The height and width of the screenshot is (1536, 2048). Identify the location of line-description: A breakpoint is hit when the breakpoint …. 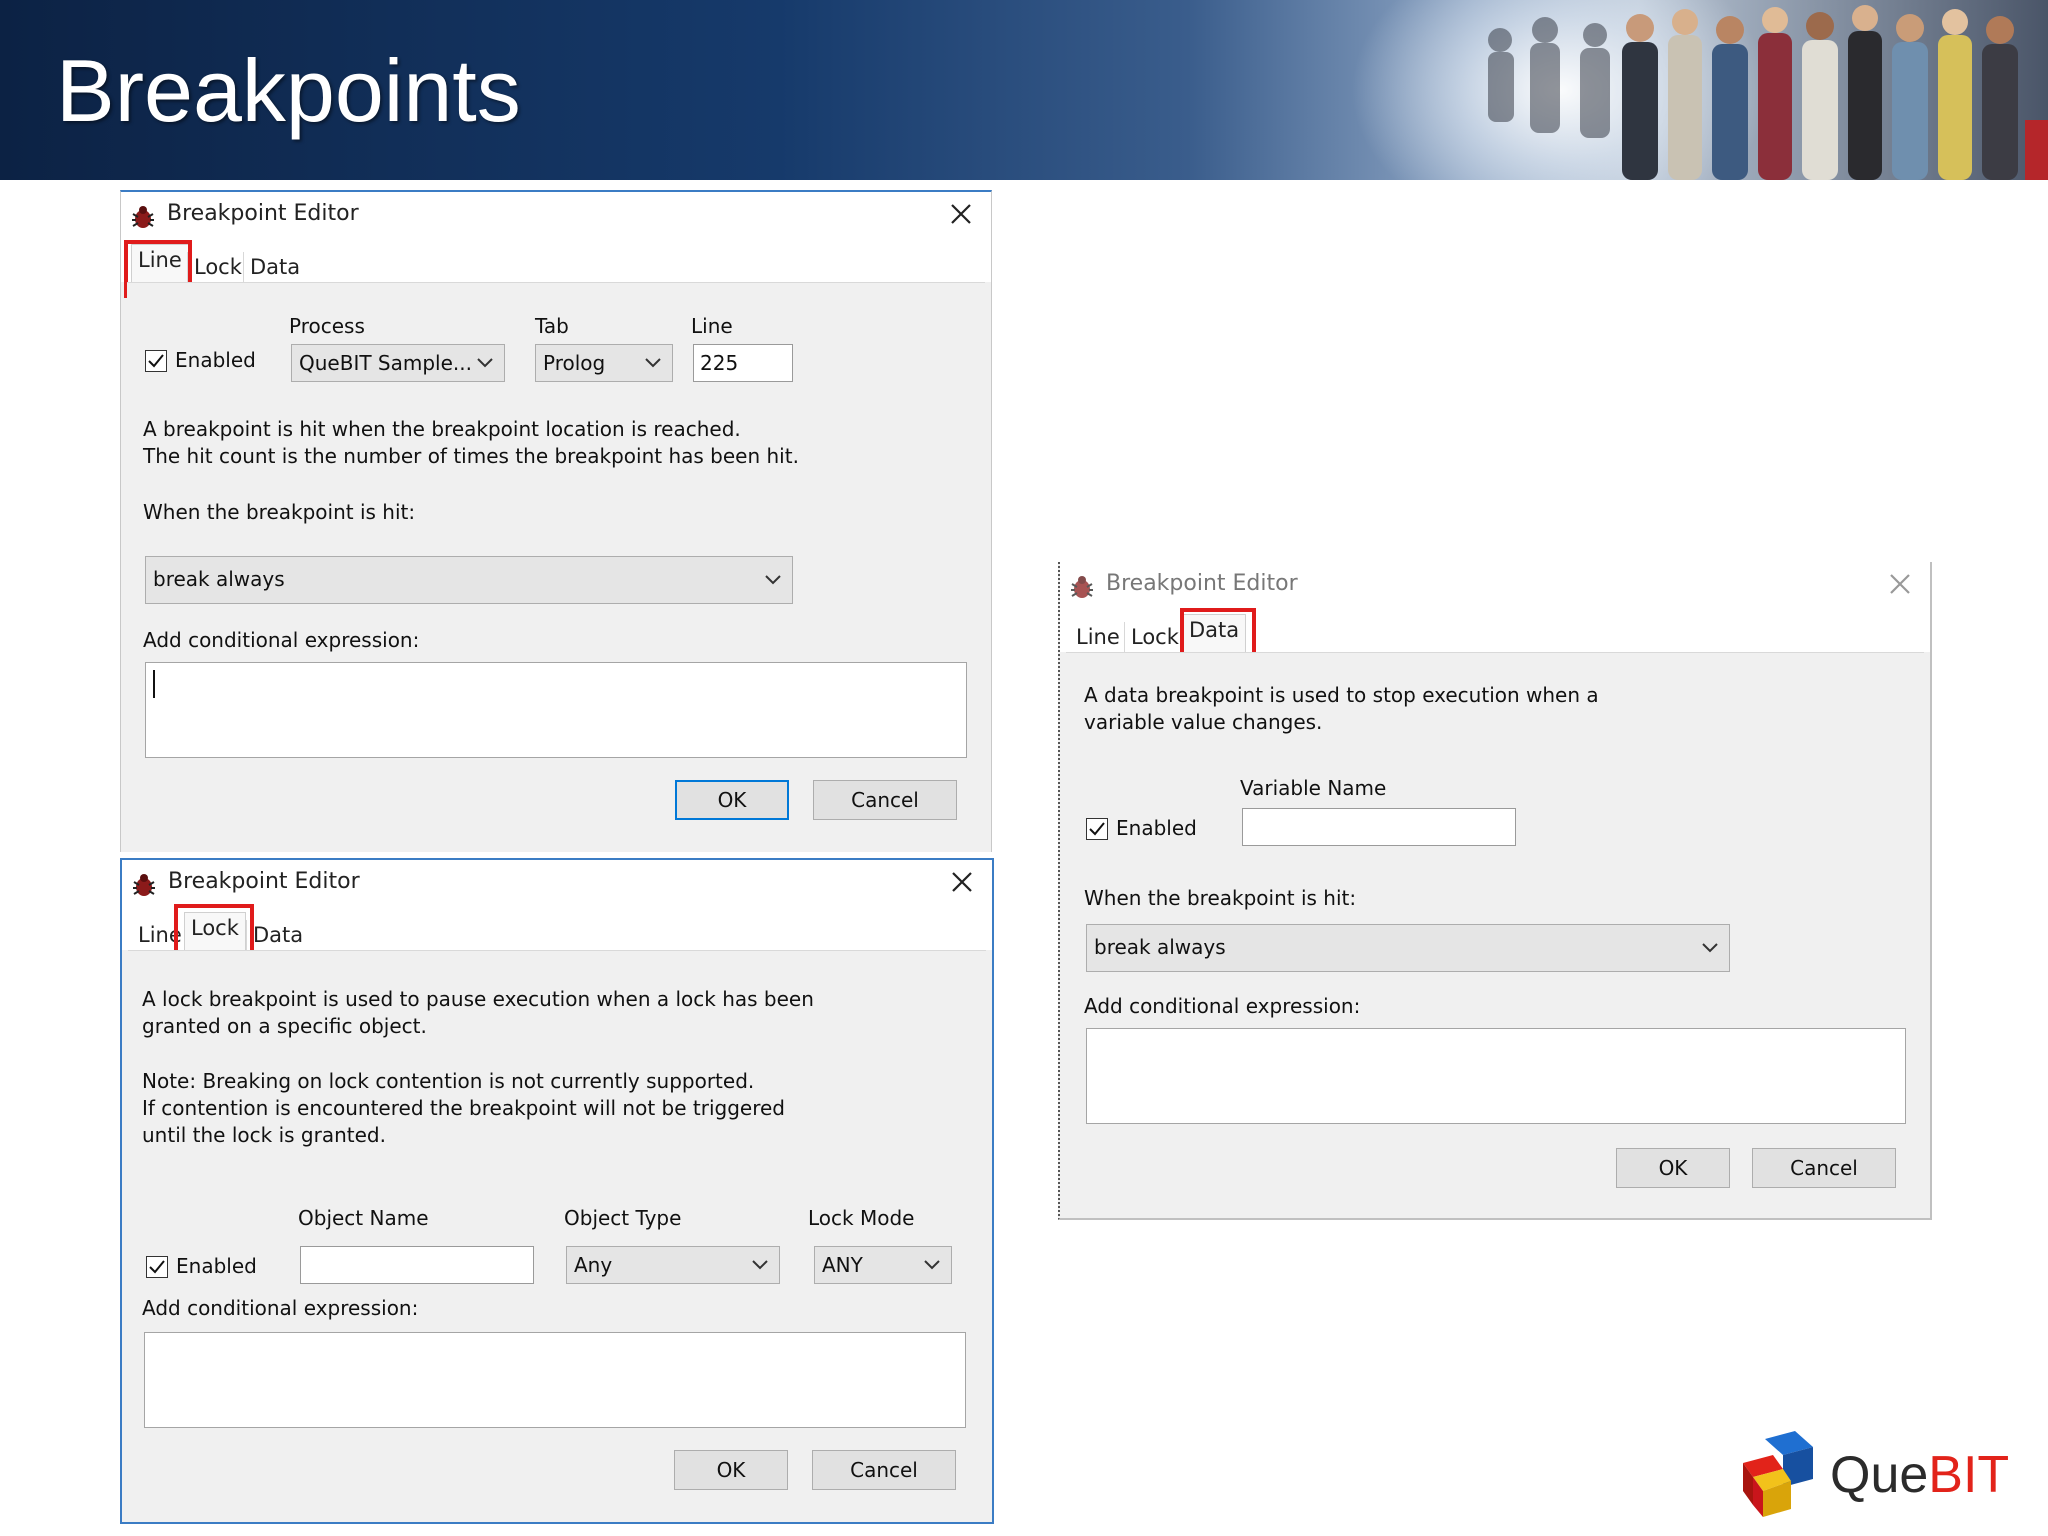
(471, 443).